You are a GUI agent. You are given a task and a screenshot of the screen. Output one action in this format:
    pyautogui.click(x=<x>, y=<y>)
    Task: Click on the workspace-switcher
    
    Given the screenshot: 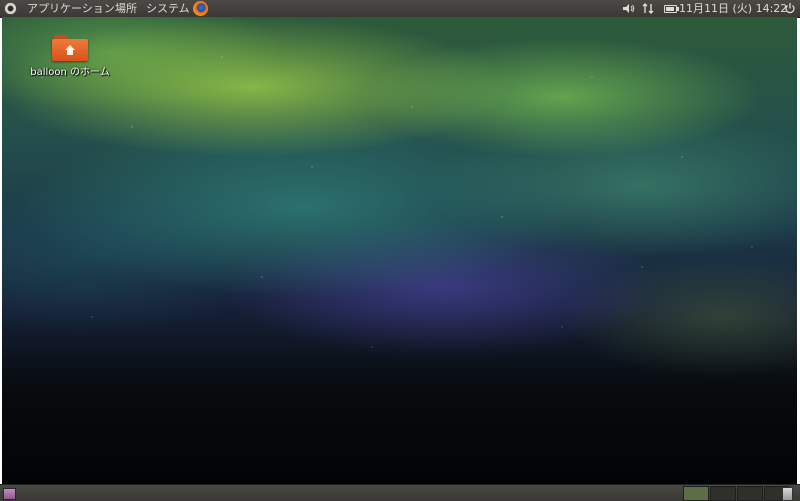 What is the action you would take?
    pyautogui.click(x=737, y=493)
    